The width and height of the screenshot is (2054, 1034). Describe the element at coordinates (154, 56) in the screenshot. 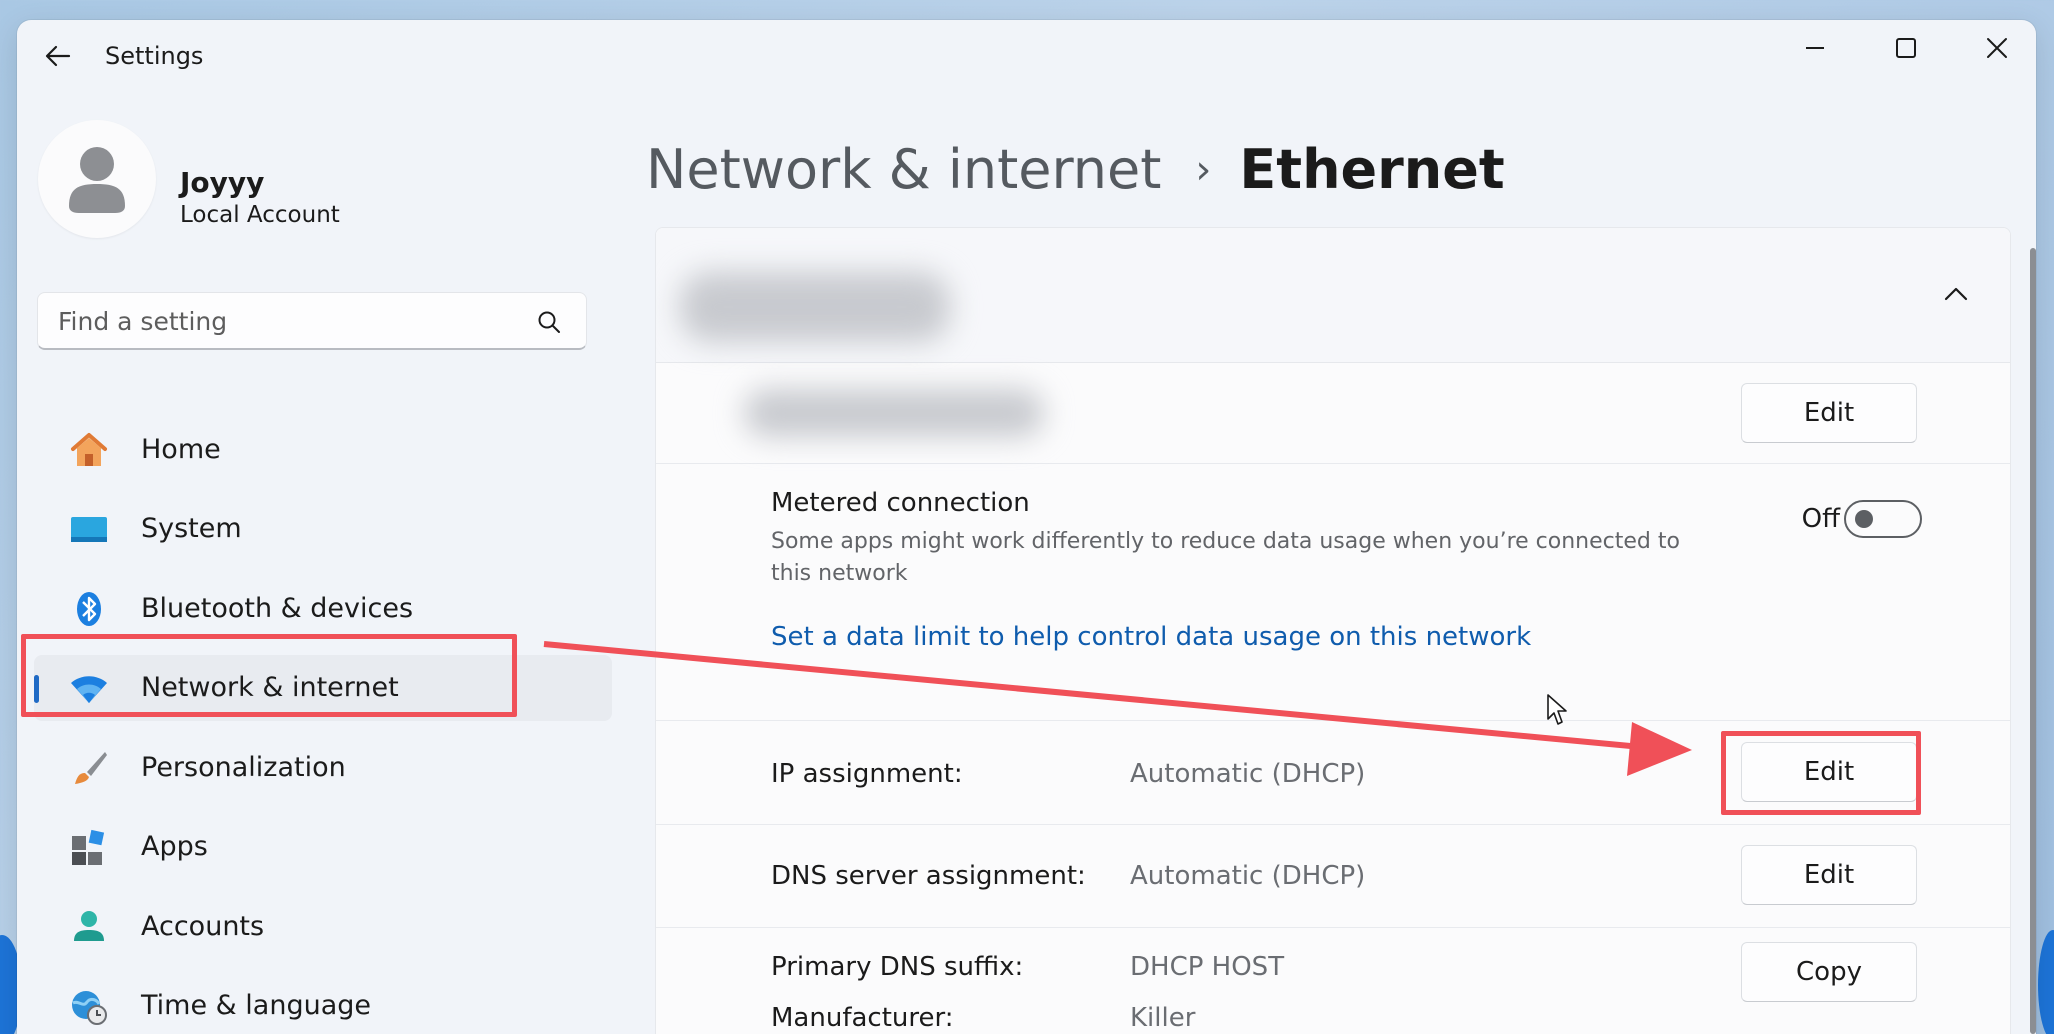

I see `app-title: Settings` at that location.